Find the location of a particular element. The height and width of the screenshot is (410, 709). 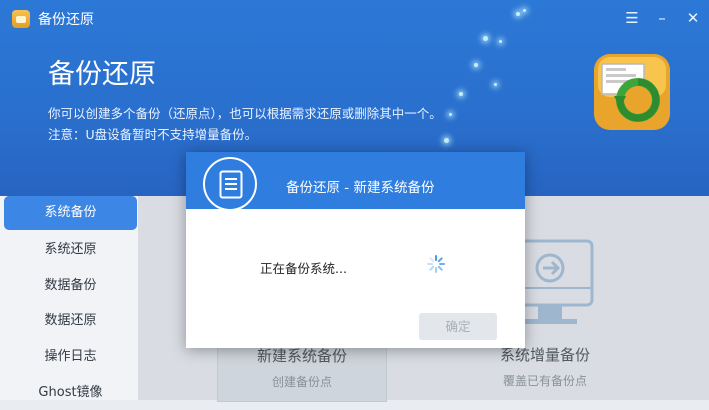

minimize-button: – is located at coordinates (662, 18).